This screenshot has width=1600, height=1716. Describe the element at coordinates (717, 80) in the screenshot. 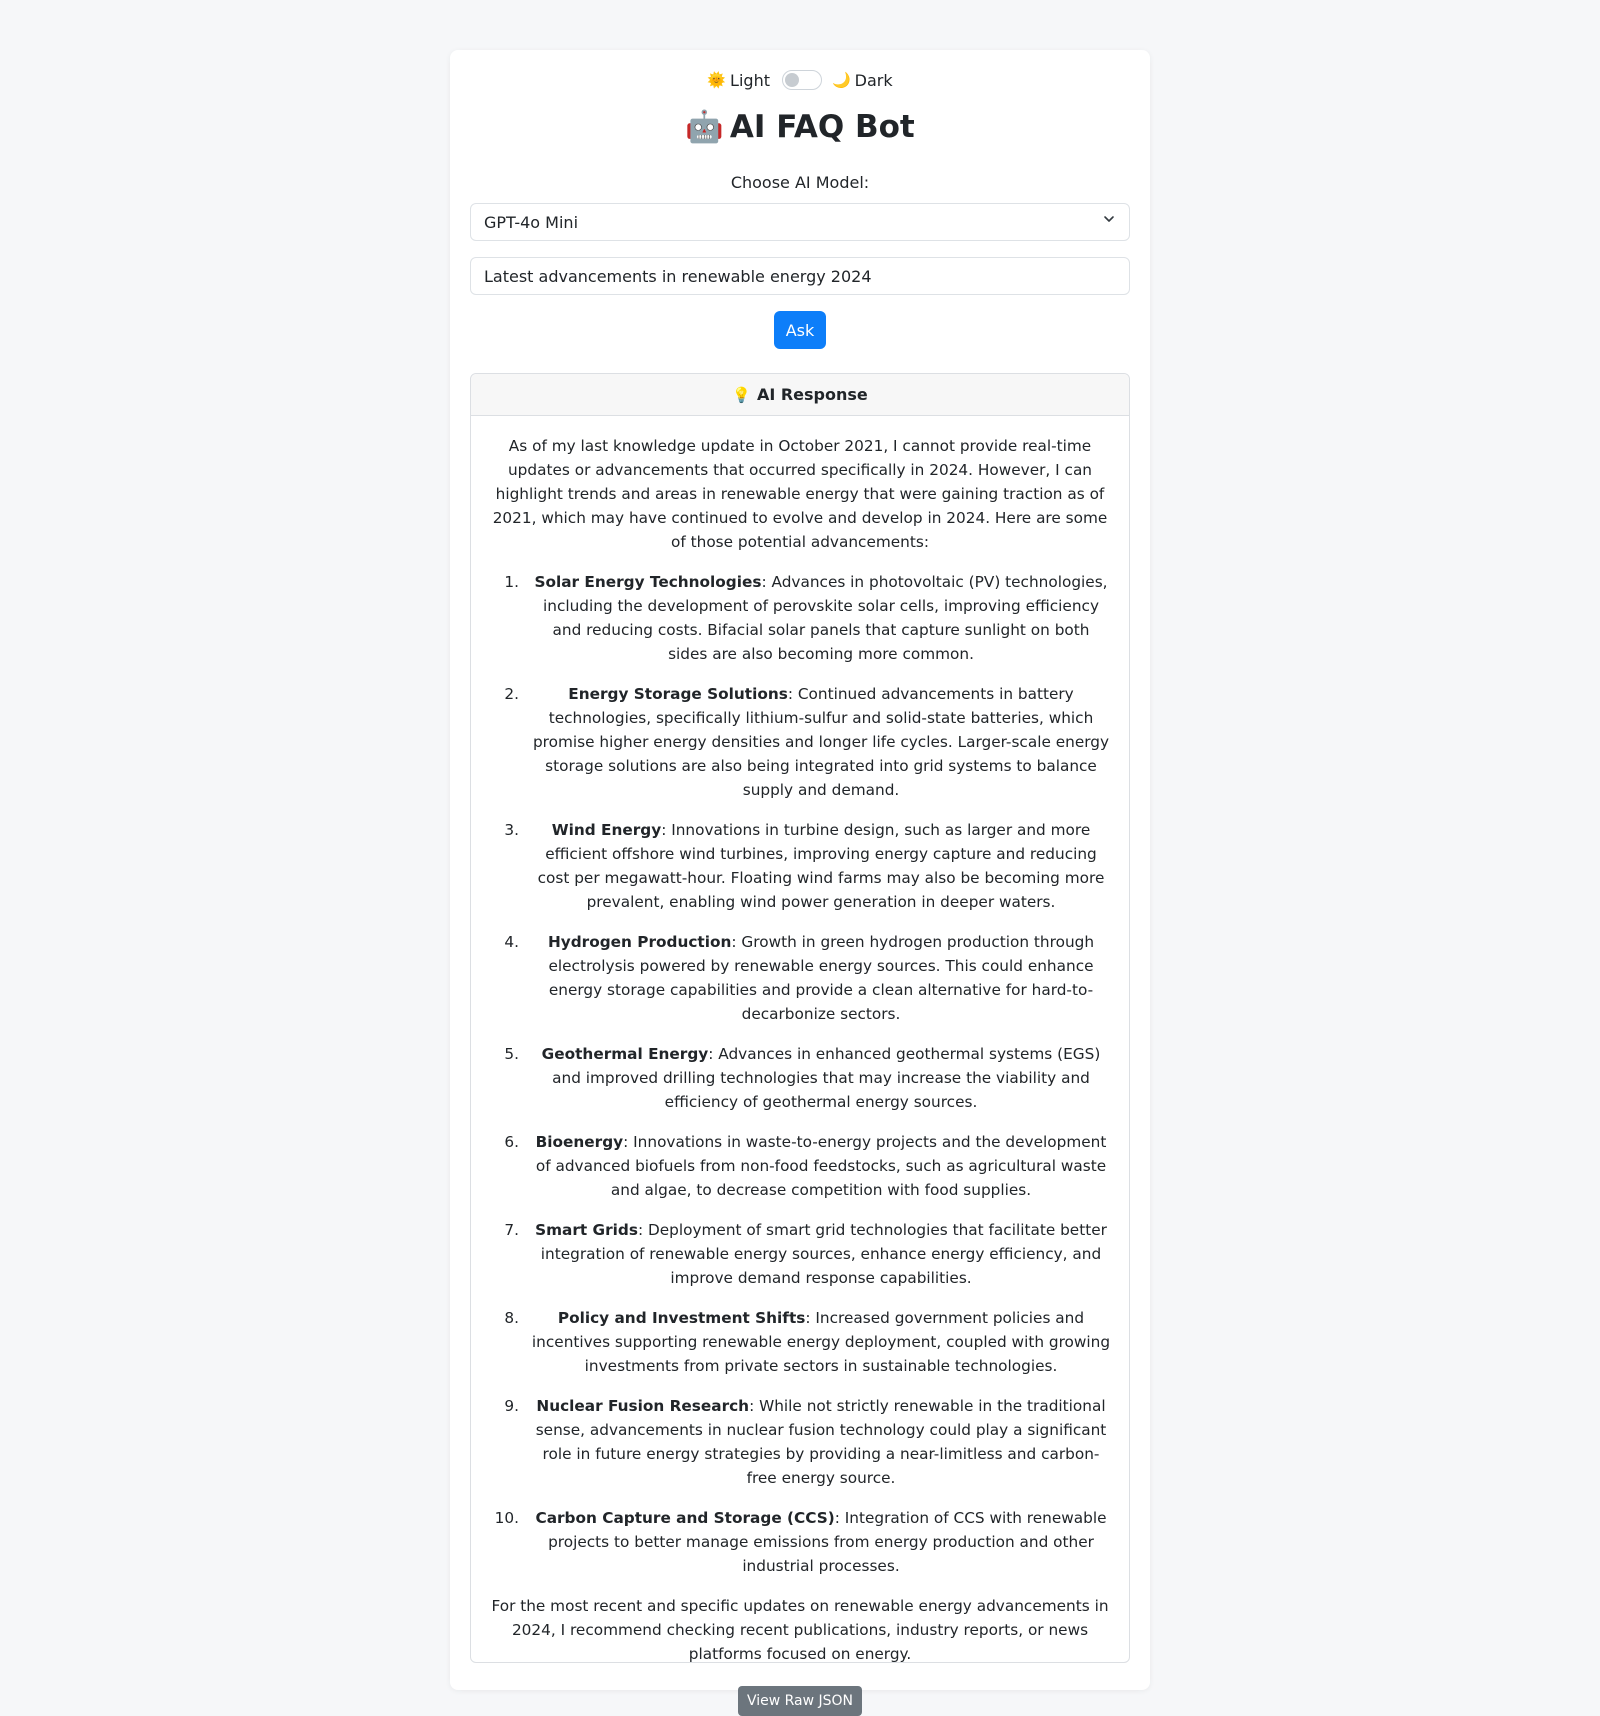

I see `sun-icon: 🌞` at that location.